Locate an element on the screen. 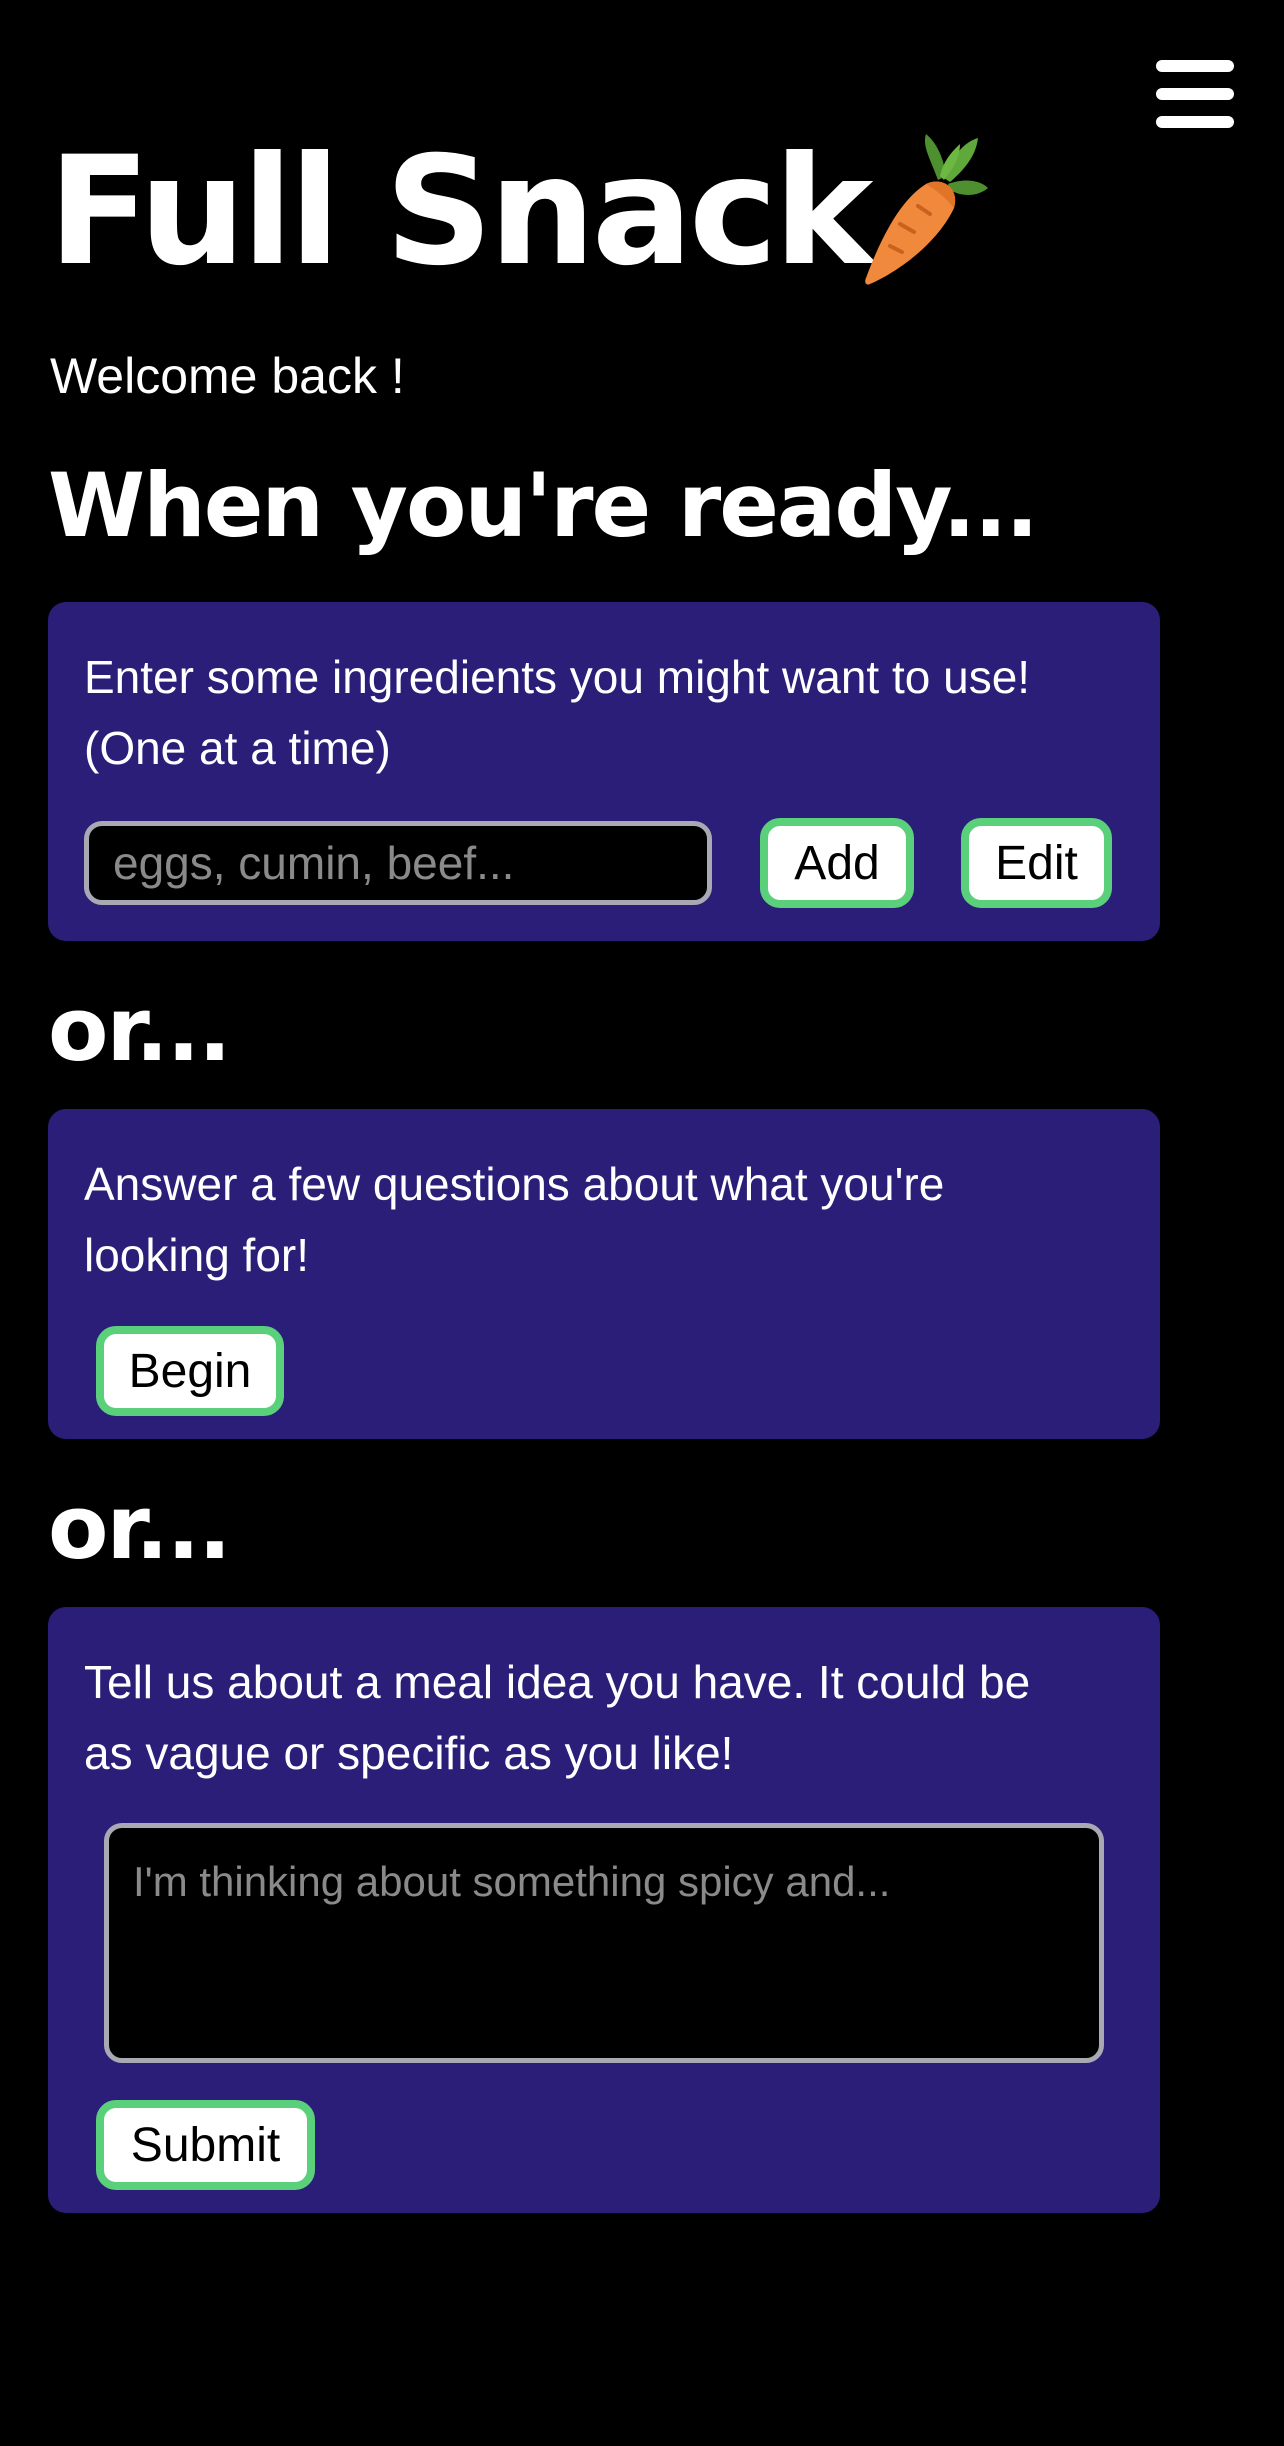 This screenshot has height=2446, width=1284. submit-button: Submit is located at coordinates (205, 2145).